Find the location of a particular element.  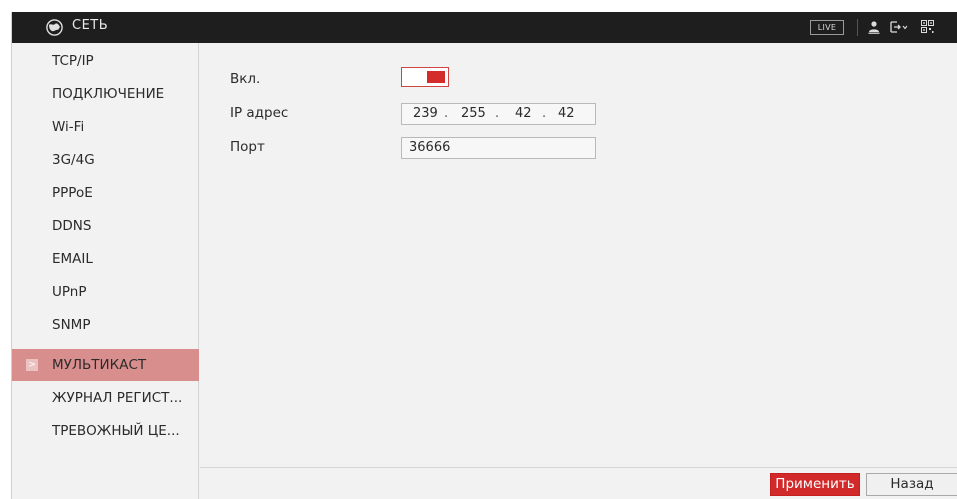

globe-logo-icon is located at coordinates (54, 27).